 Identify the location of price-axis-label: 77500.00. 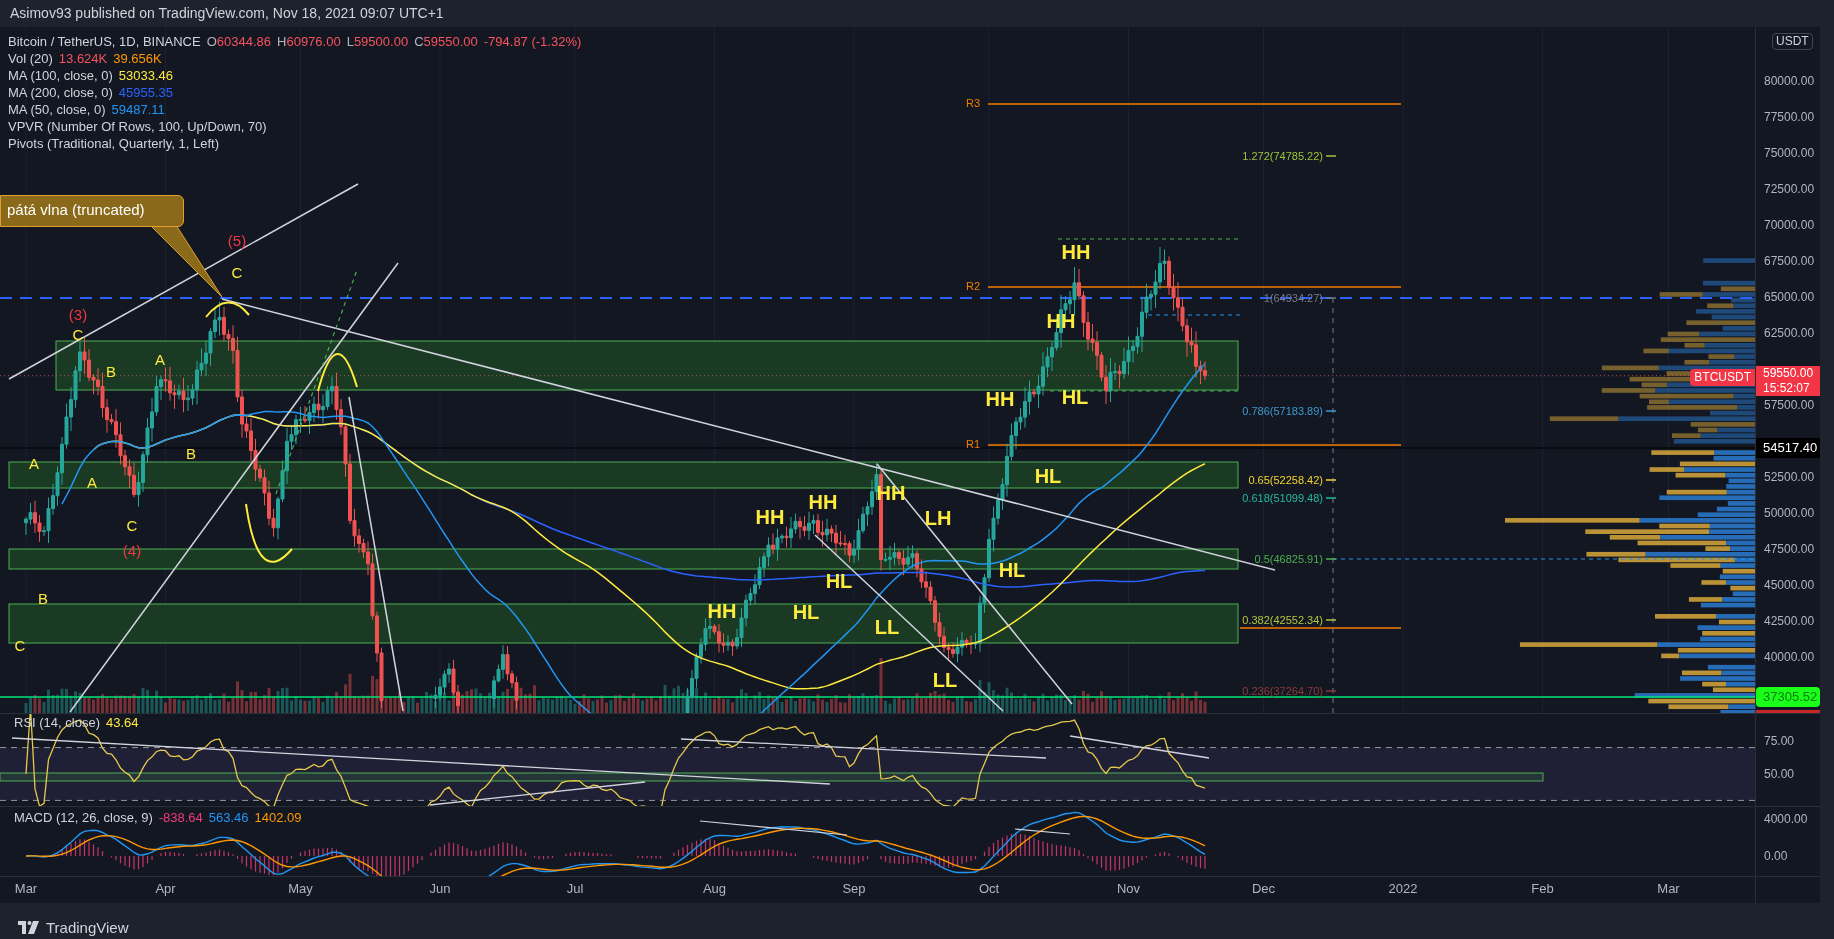
(1789, 116).